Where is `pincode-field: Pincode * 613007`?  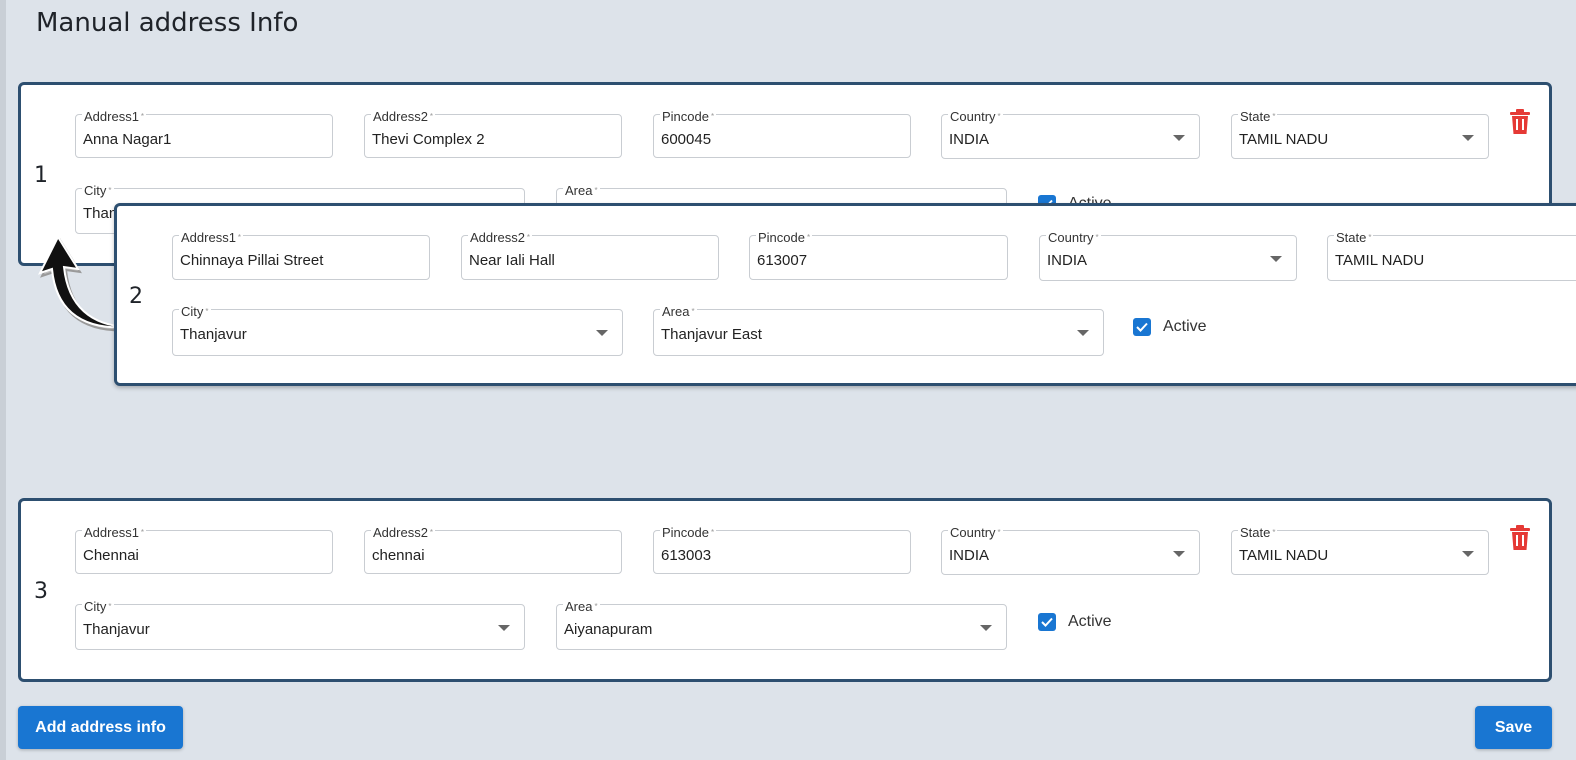
pincode-field: Pincode * 613007 is located at coordinates (878, 255).